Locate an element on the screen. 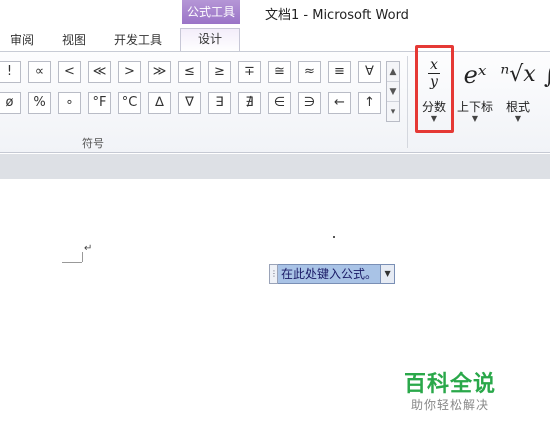  symbol-button: ∝ is located at coordinates (39, 72).